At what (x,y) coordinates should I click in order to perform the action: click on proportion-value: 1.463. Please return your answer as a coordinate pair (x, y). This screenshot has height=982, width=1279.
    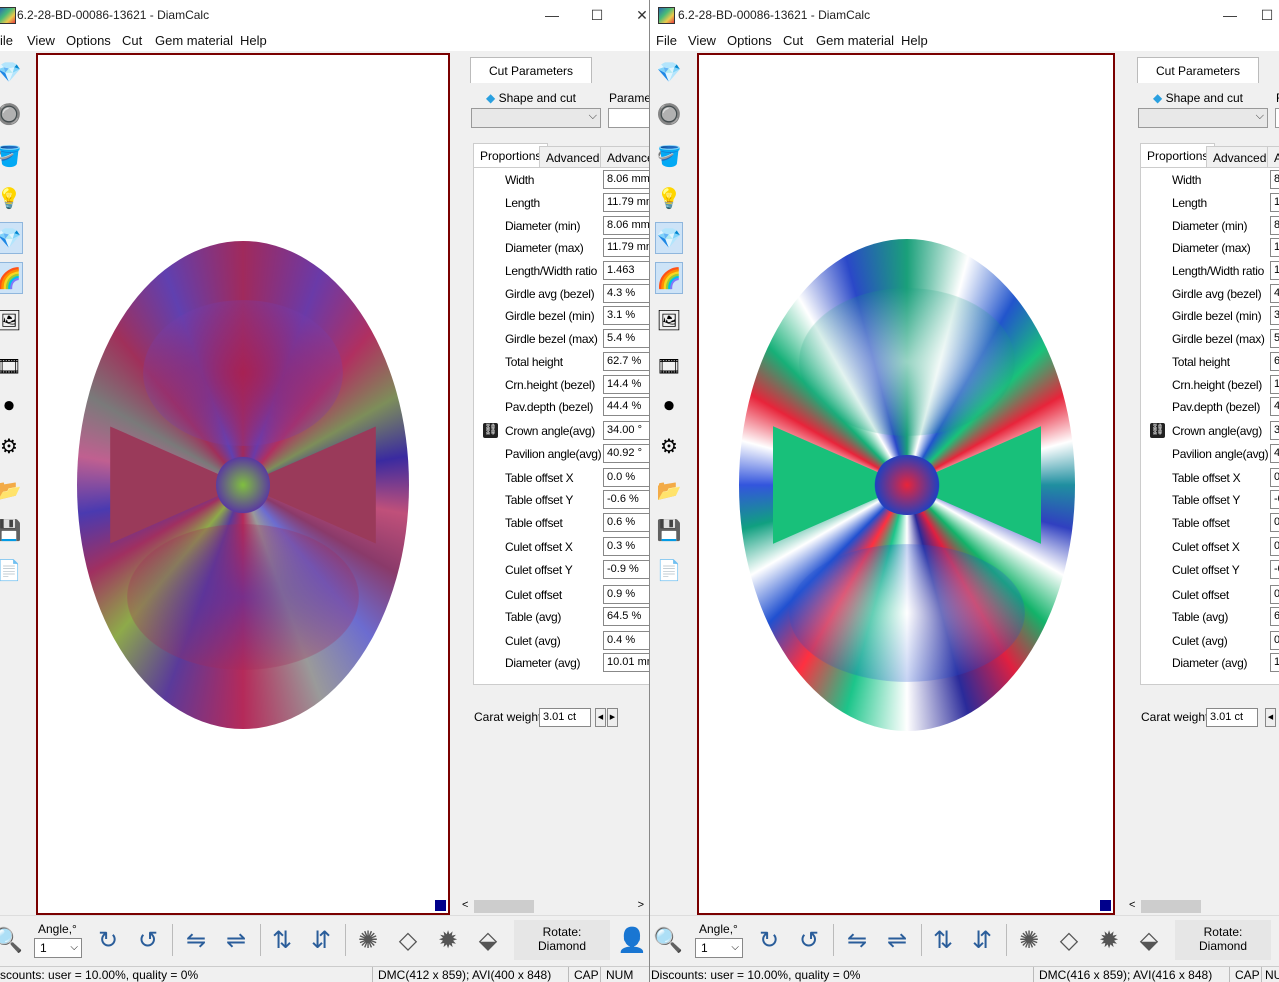
    Looking at the image, I should click on (626, 270).